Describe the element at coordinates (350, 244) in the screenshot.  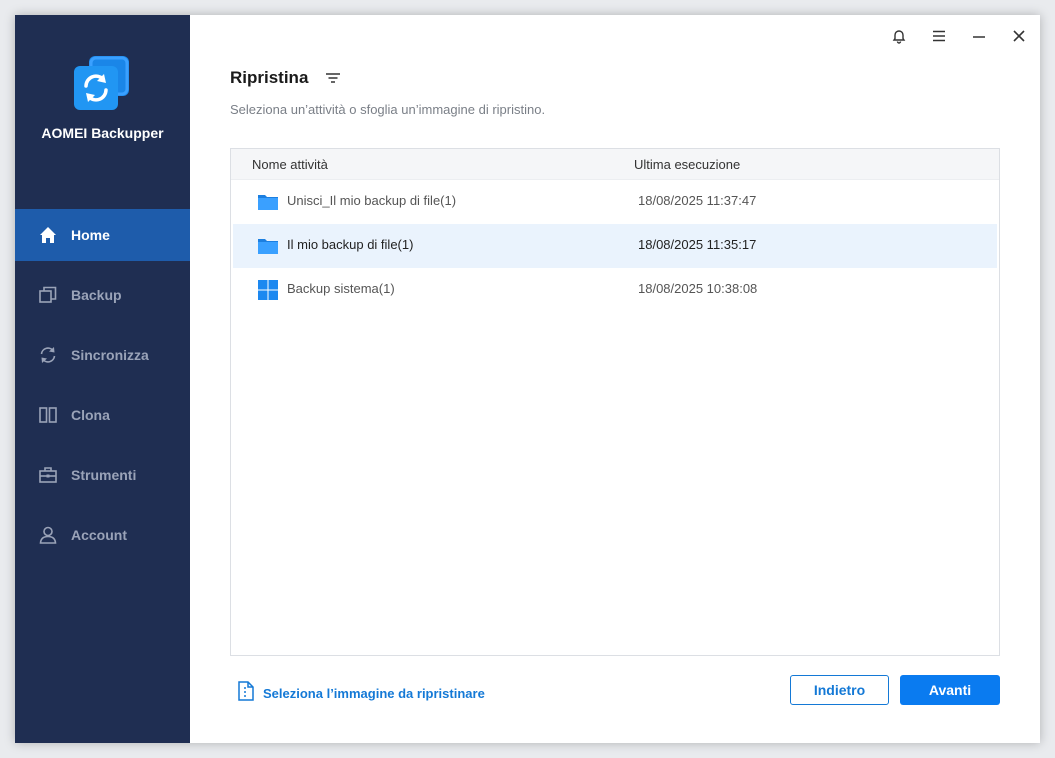
I see `task-name: Il mio backup di file(1)` at that location.